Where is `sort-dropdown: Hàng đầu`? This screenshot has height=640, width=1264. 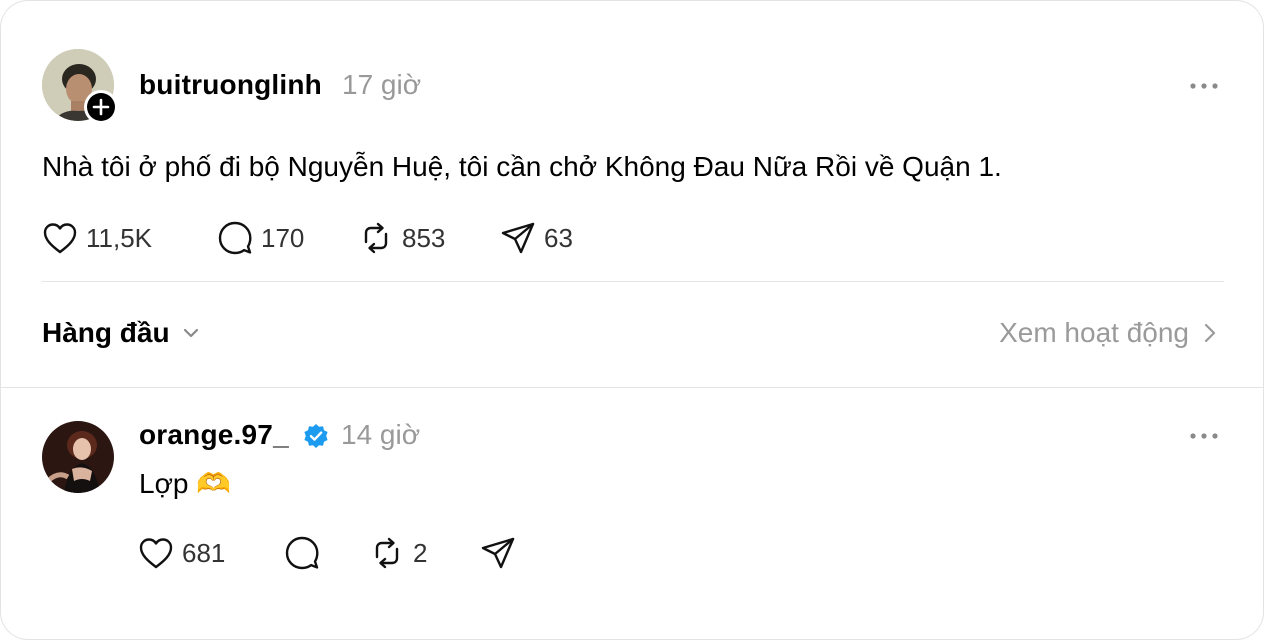 sort-dropdown: Hàng đầu is located at coordinates (121, 333).